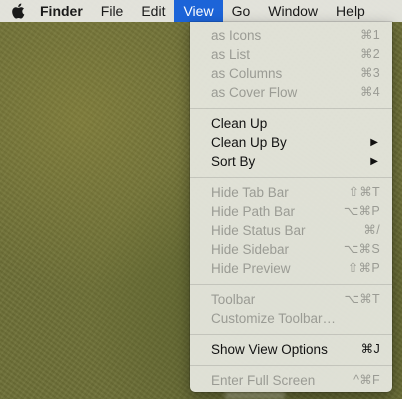  What do you see at coordinates (369, 54) in the screenshot?
I see `menu-item-shortcut: ⌘2` at bounding box center [369, 54].